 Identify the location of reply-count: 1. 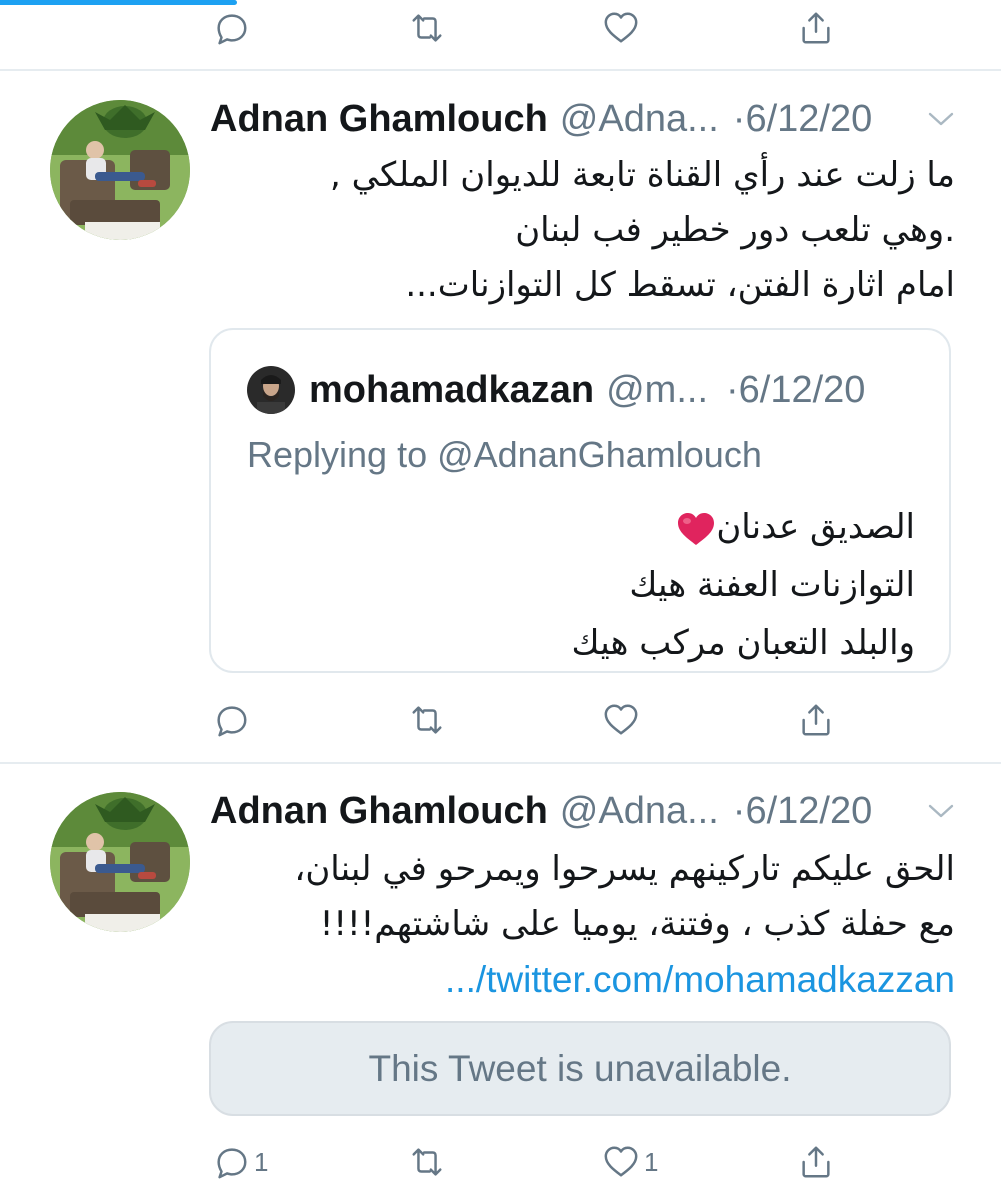
(261, 1161).